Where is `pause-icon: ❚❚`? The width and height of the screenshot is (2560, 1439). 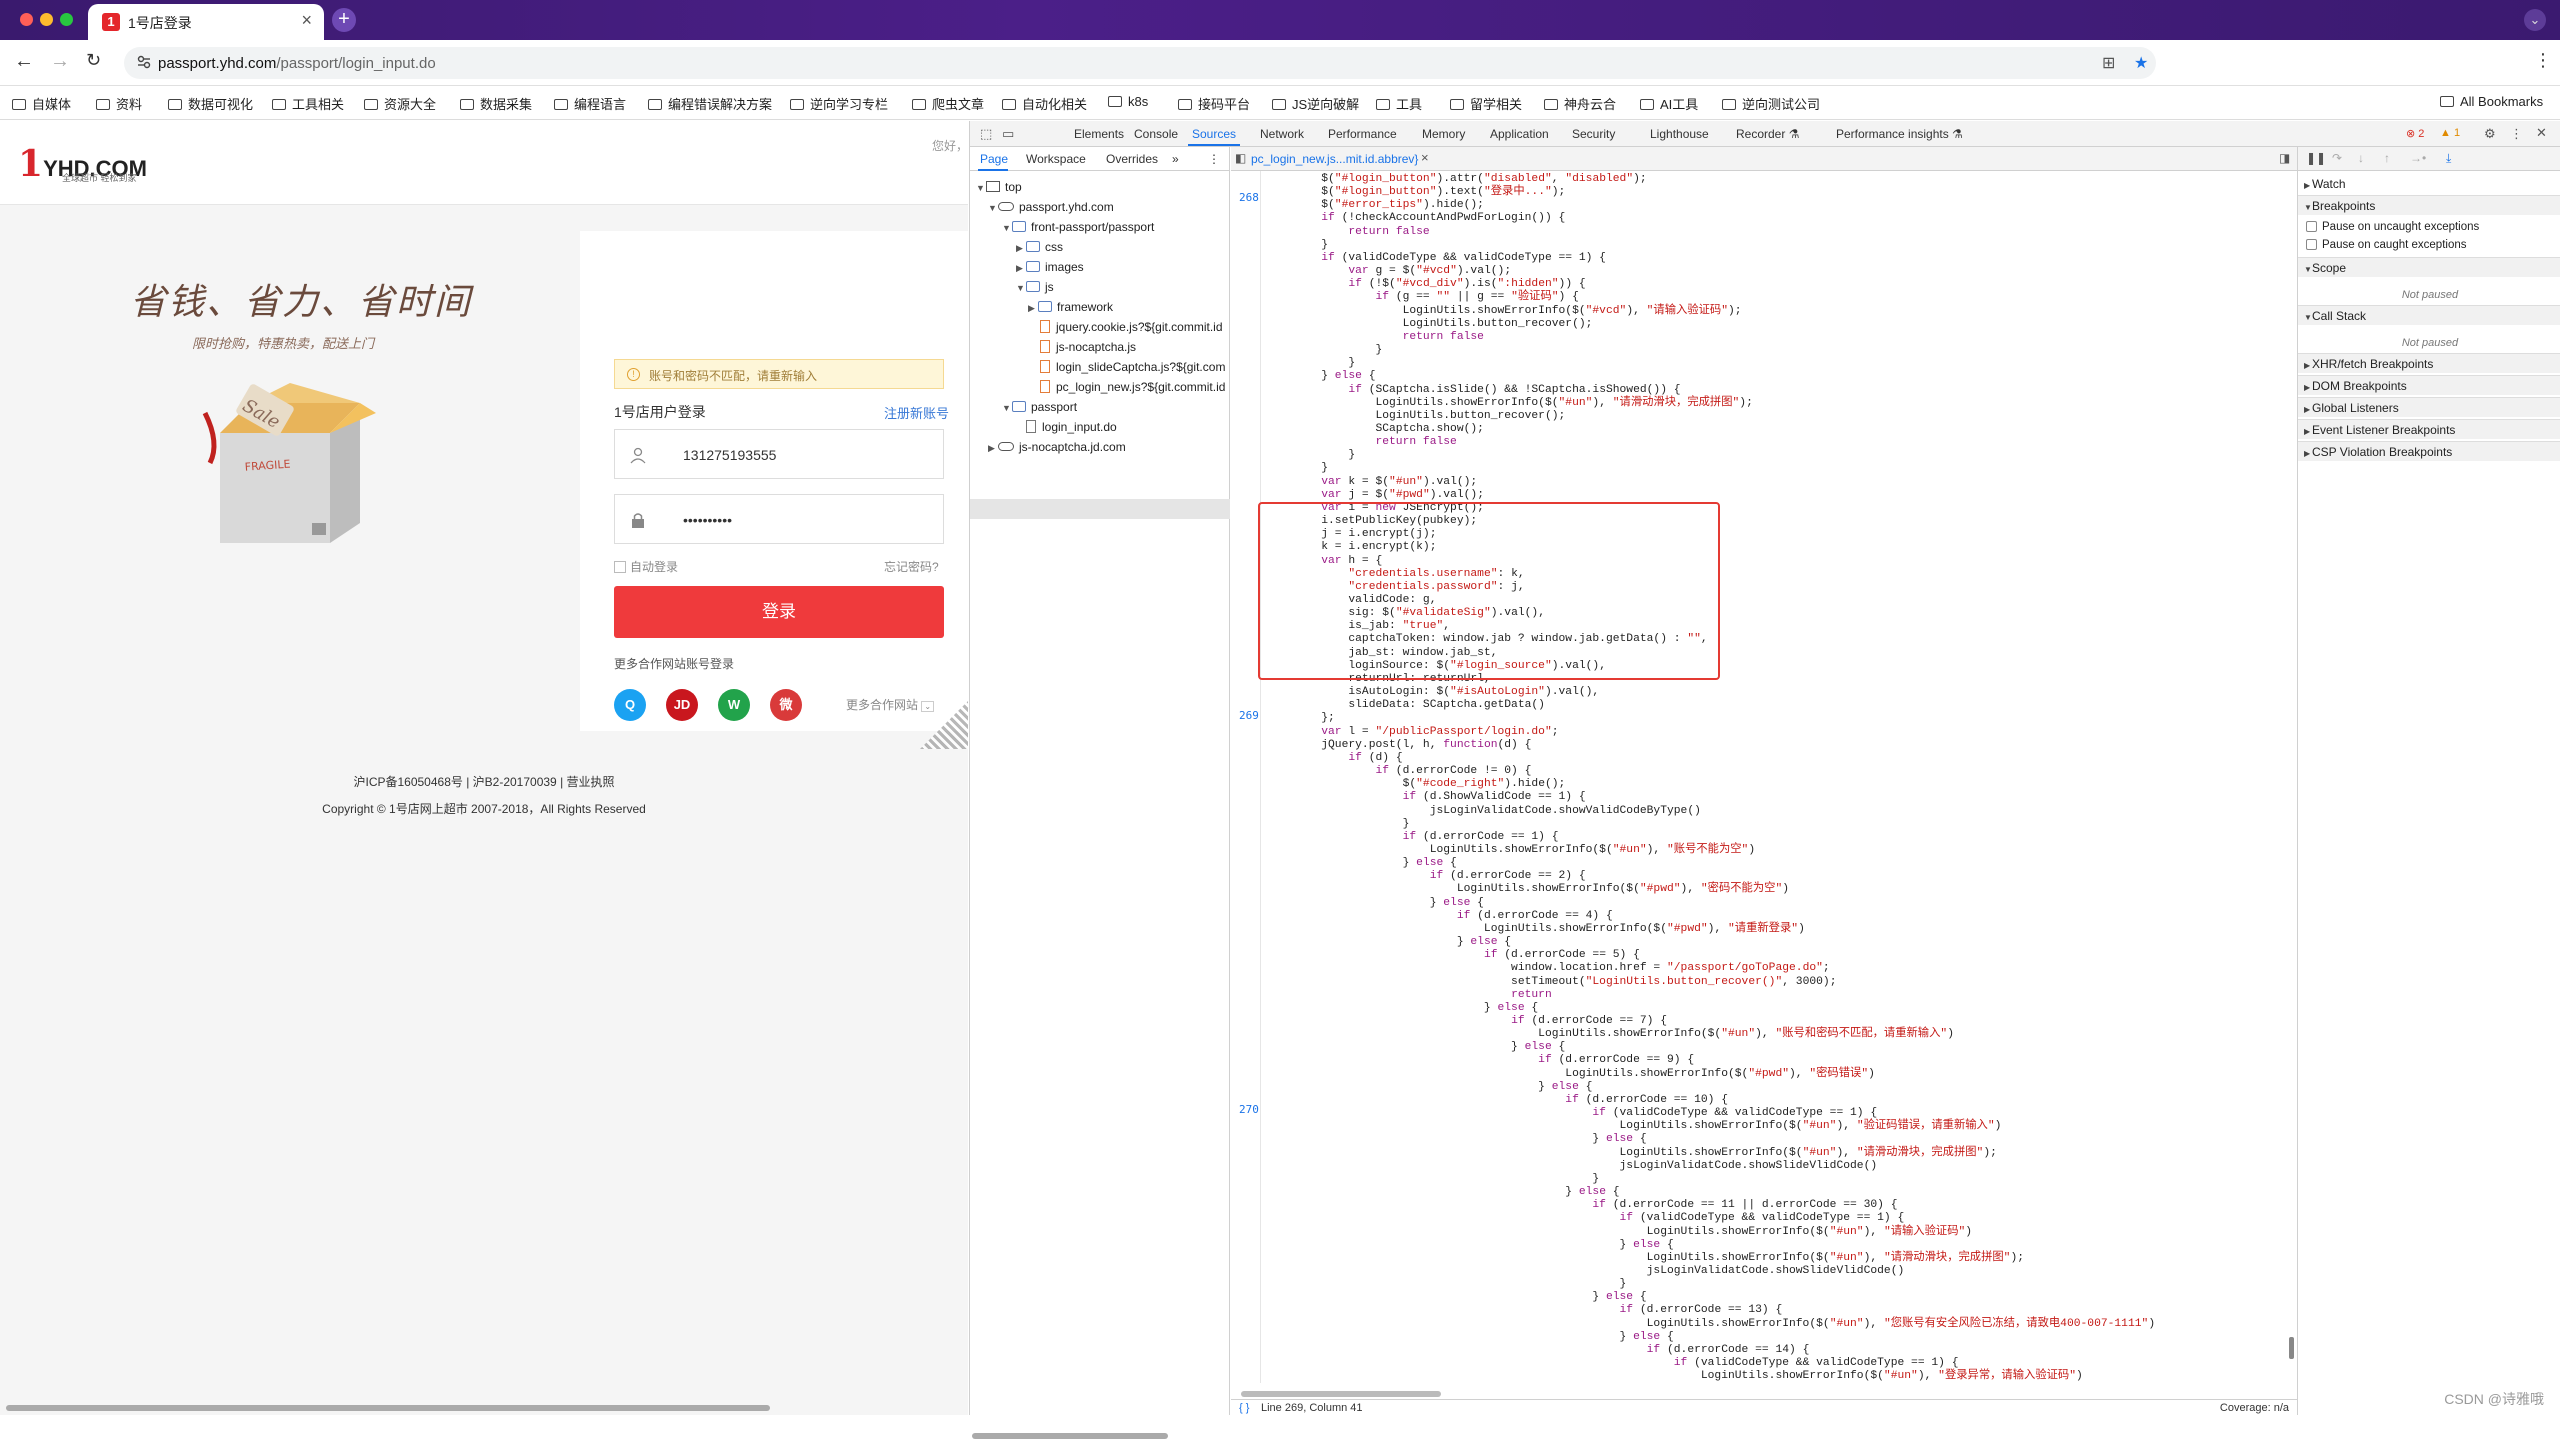 pause-icon: ❚❚ is located at coordinates (2316, 158).